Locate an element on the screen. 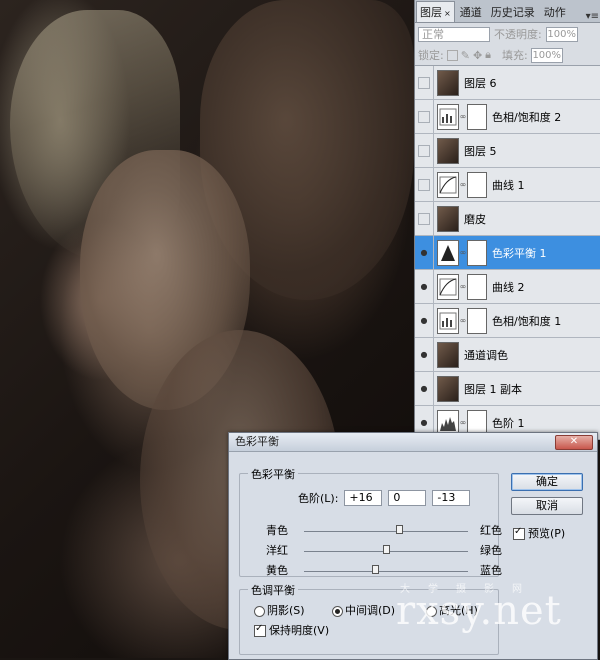 This screenshot has width=600, height=660. layer-name: 曲线 1 is located at coordinates (508, 185).